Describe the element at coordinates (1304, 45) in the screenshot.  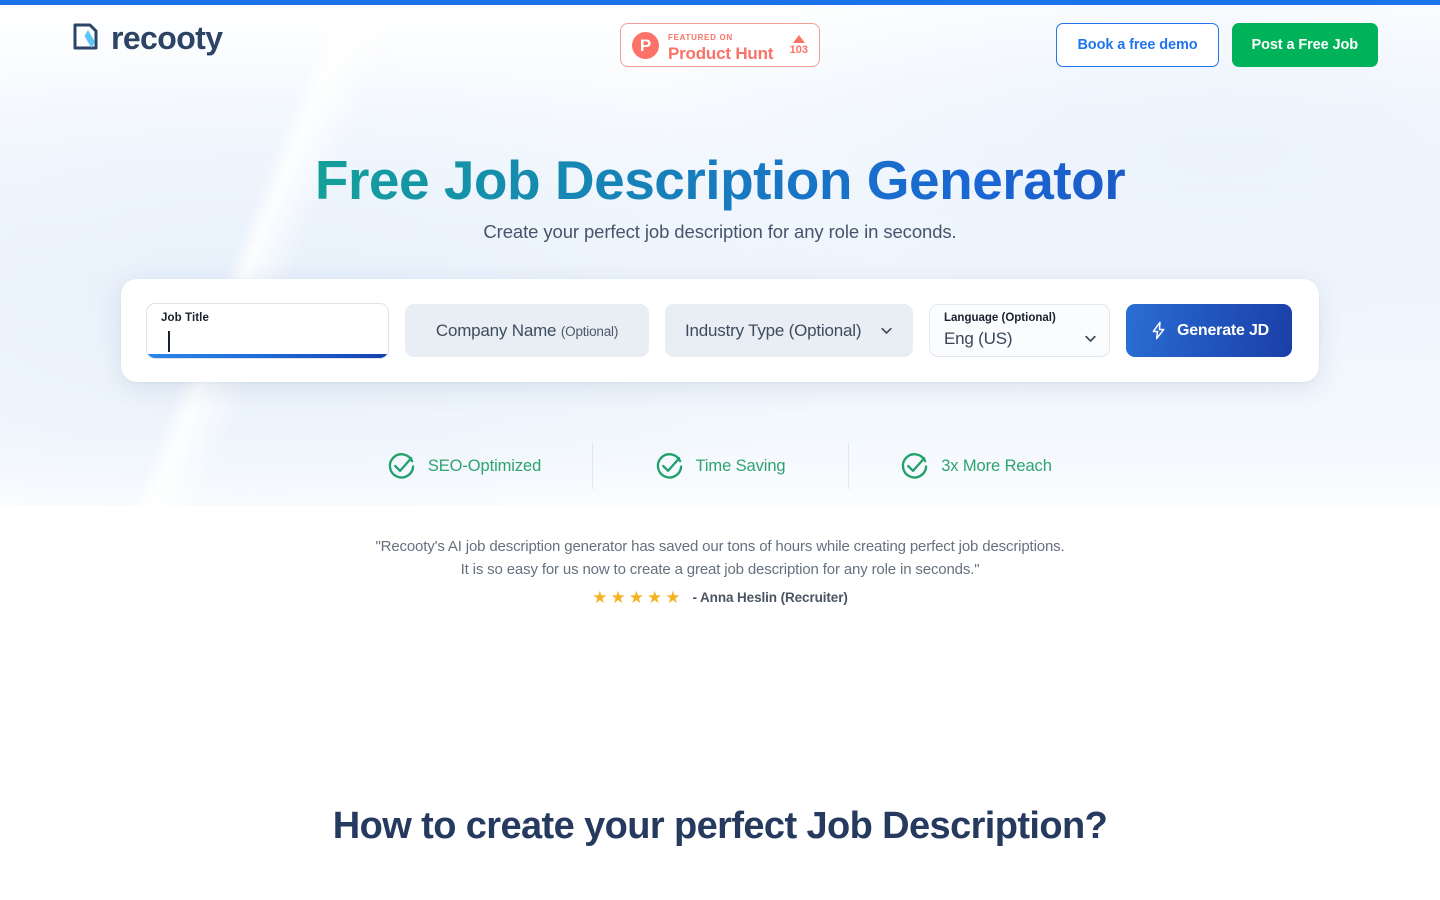
I see `post-free-job-button: Post a Free Job` at that location.